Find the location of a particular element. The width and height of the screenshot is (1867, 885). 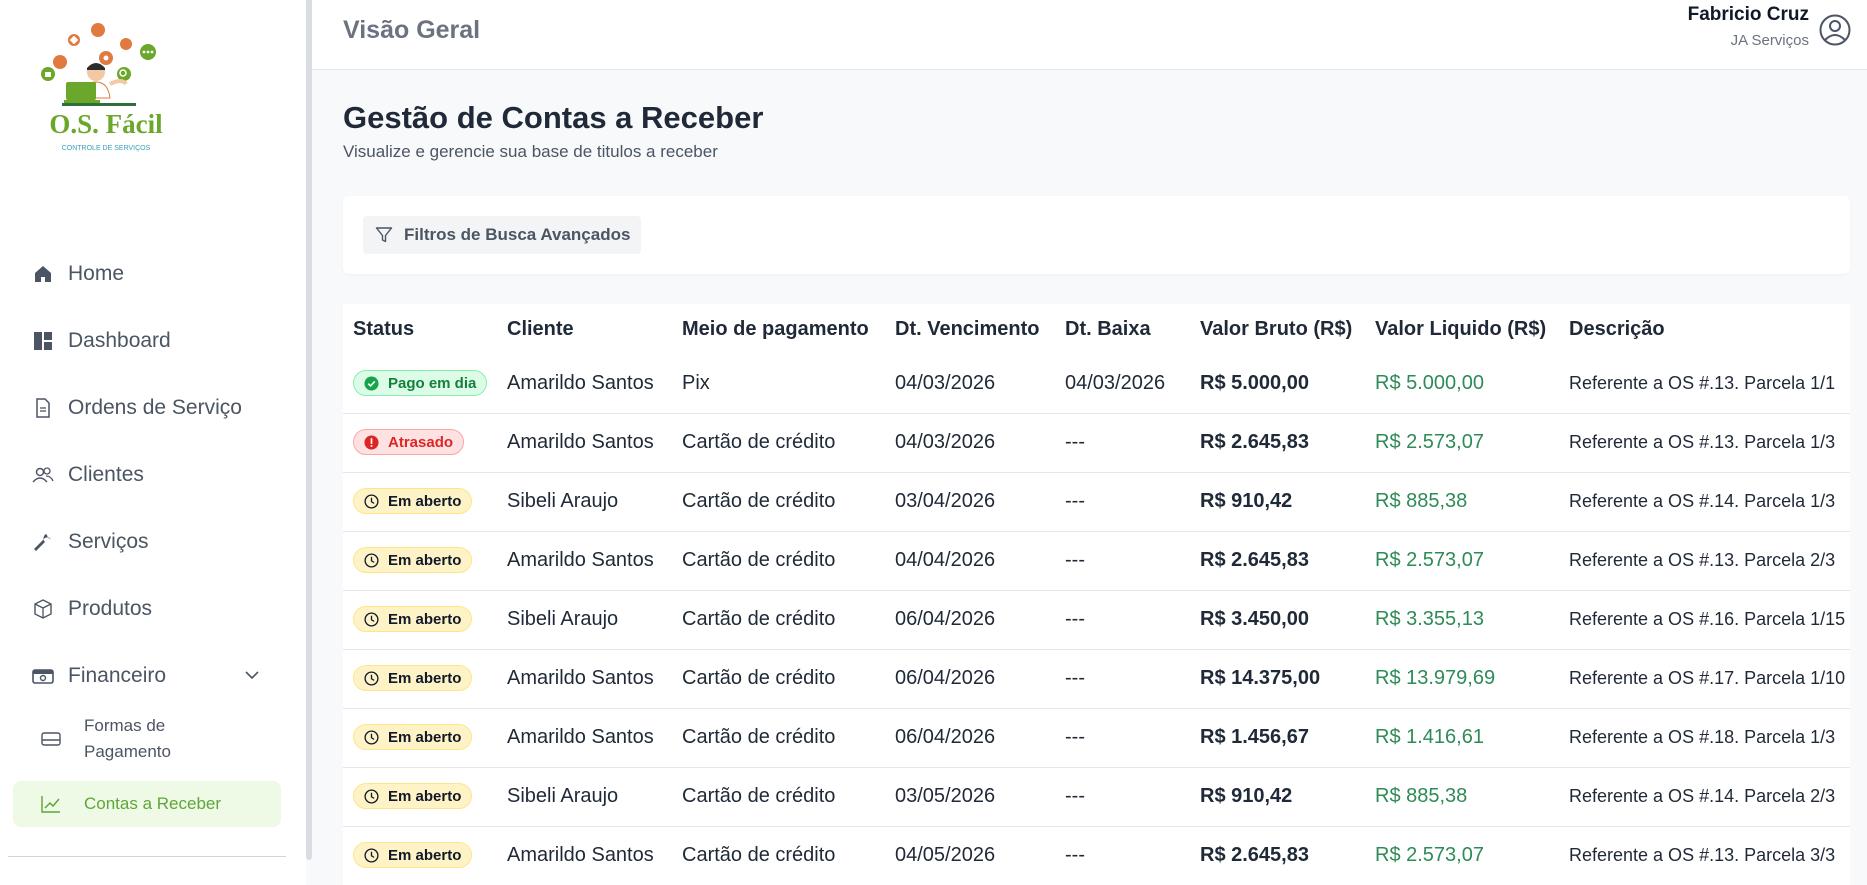

column-header-meio-pagamento: Meio de pagamento is located at coordinates (778, 329).